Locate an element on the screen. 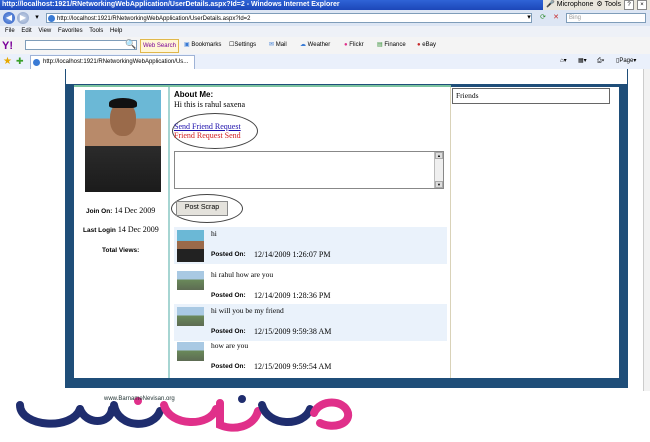 Image resolution: width=650 pixels, height=442 pixels. settings-button: ☐Settings is located at coordinates (242, 45).